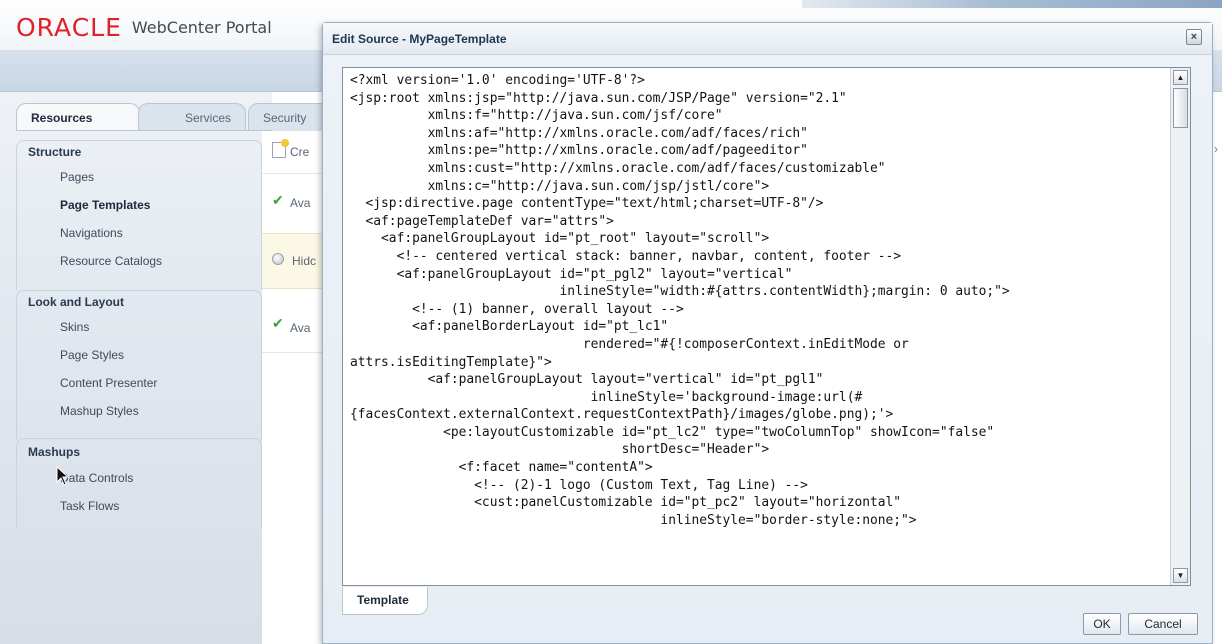 This screenshot has width=1222, height=644. Describe the element at coordinates (111, 261) in the screenshot. I see `sidebar-item-resource-catalogs: Resource Catalogs` at that location.